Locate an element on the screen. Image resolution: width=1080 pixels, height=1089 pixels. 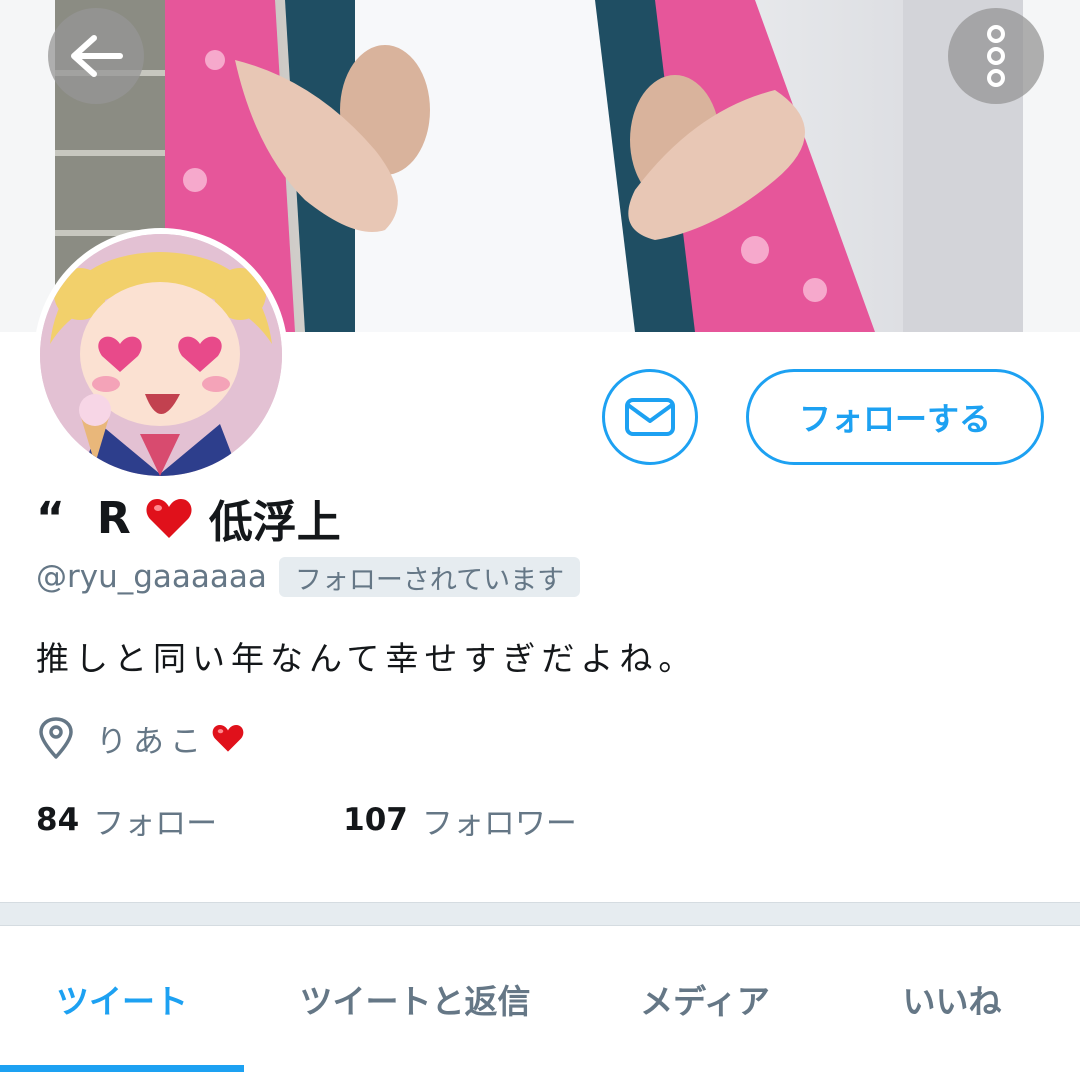
profile-tabs: ツイート ツイートと返信 メディア いいね is located at coordinates (540, 999).